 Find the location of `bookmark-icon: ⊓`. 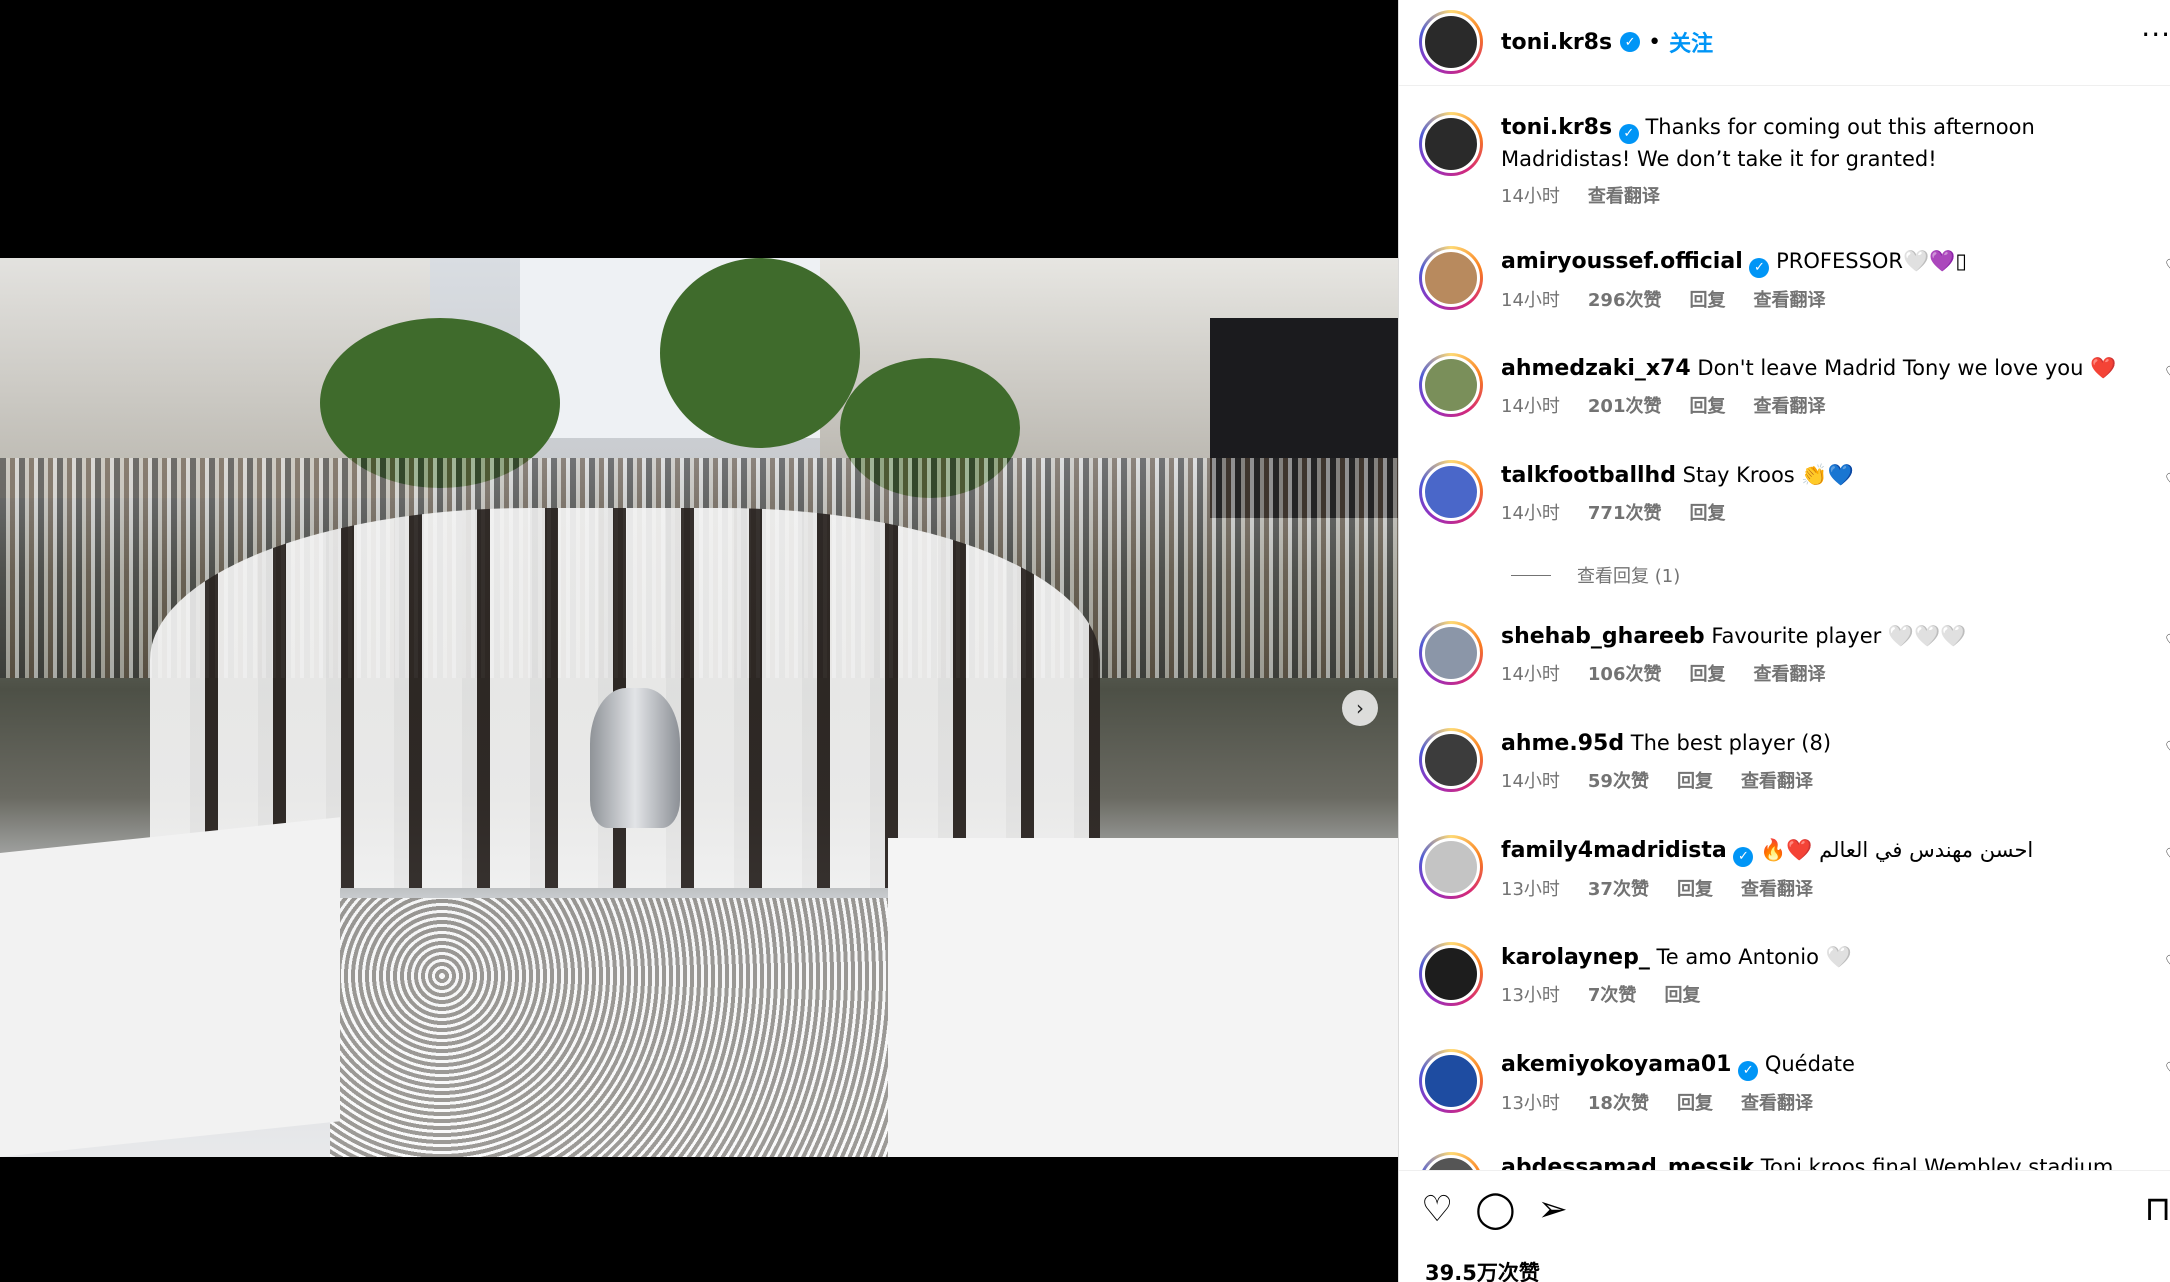

bookmark-icon: ⊓ is located at coordinates (2157, 1209).